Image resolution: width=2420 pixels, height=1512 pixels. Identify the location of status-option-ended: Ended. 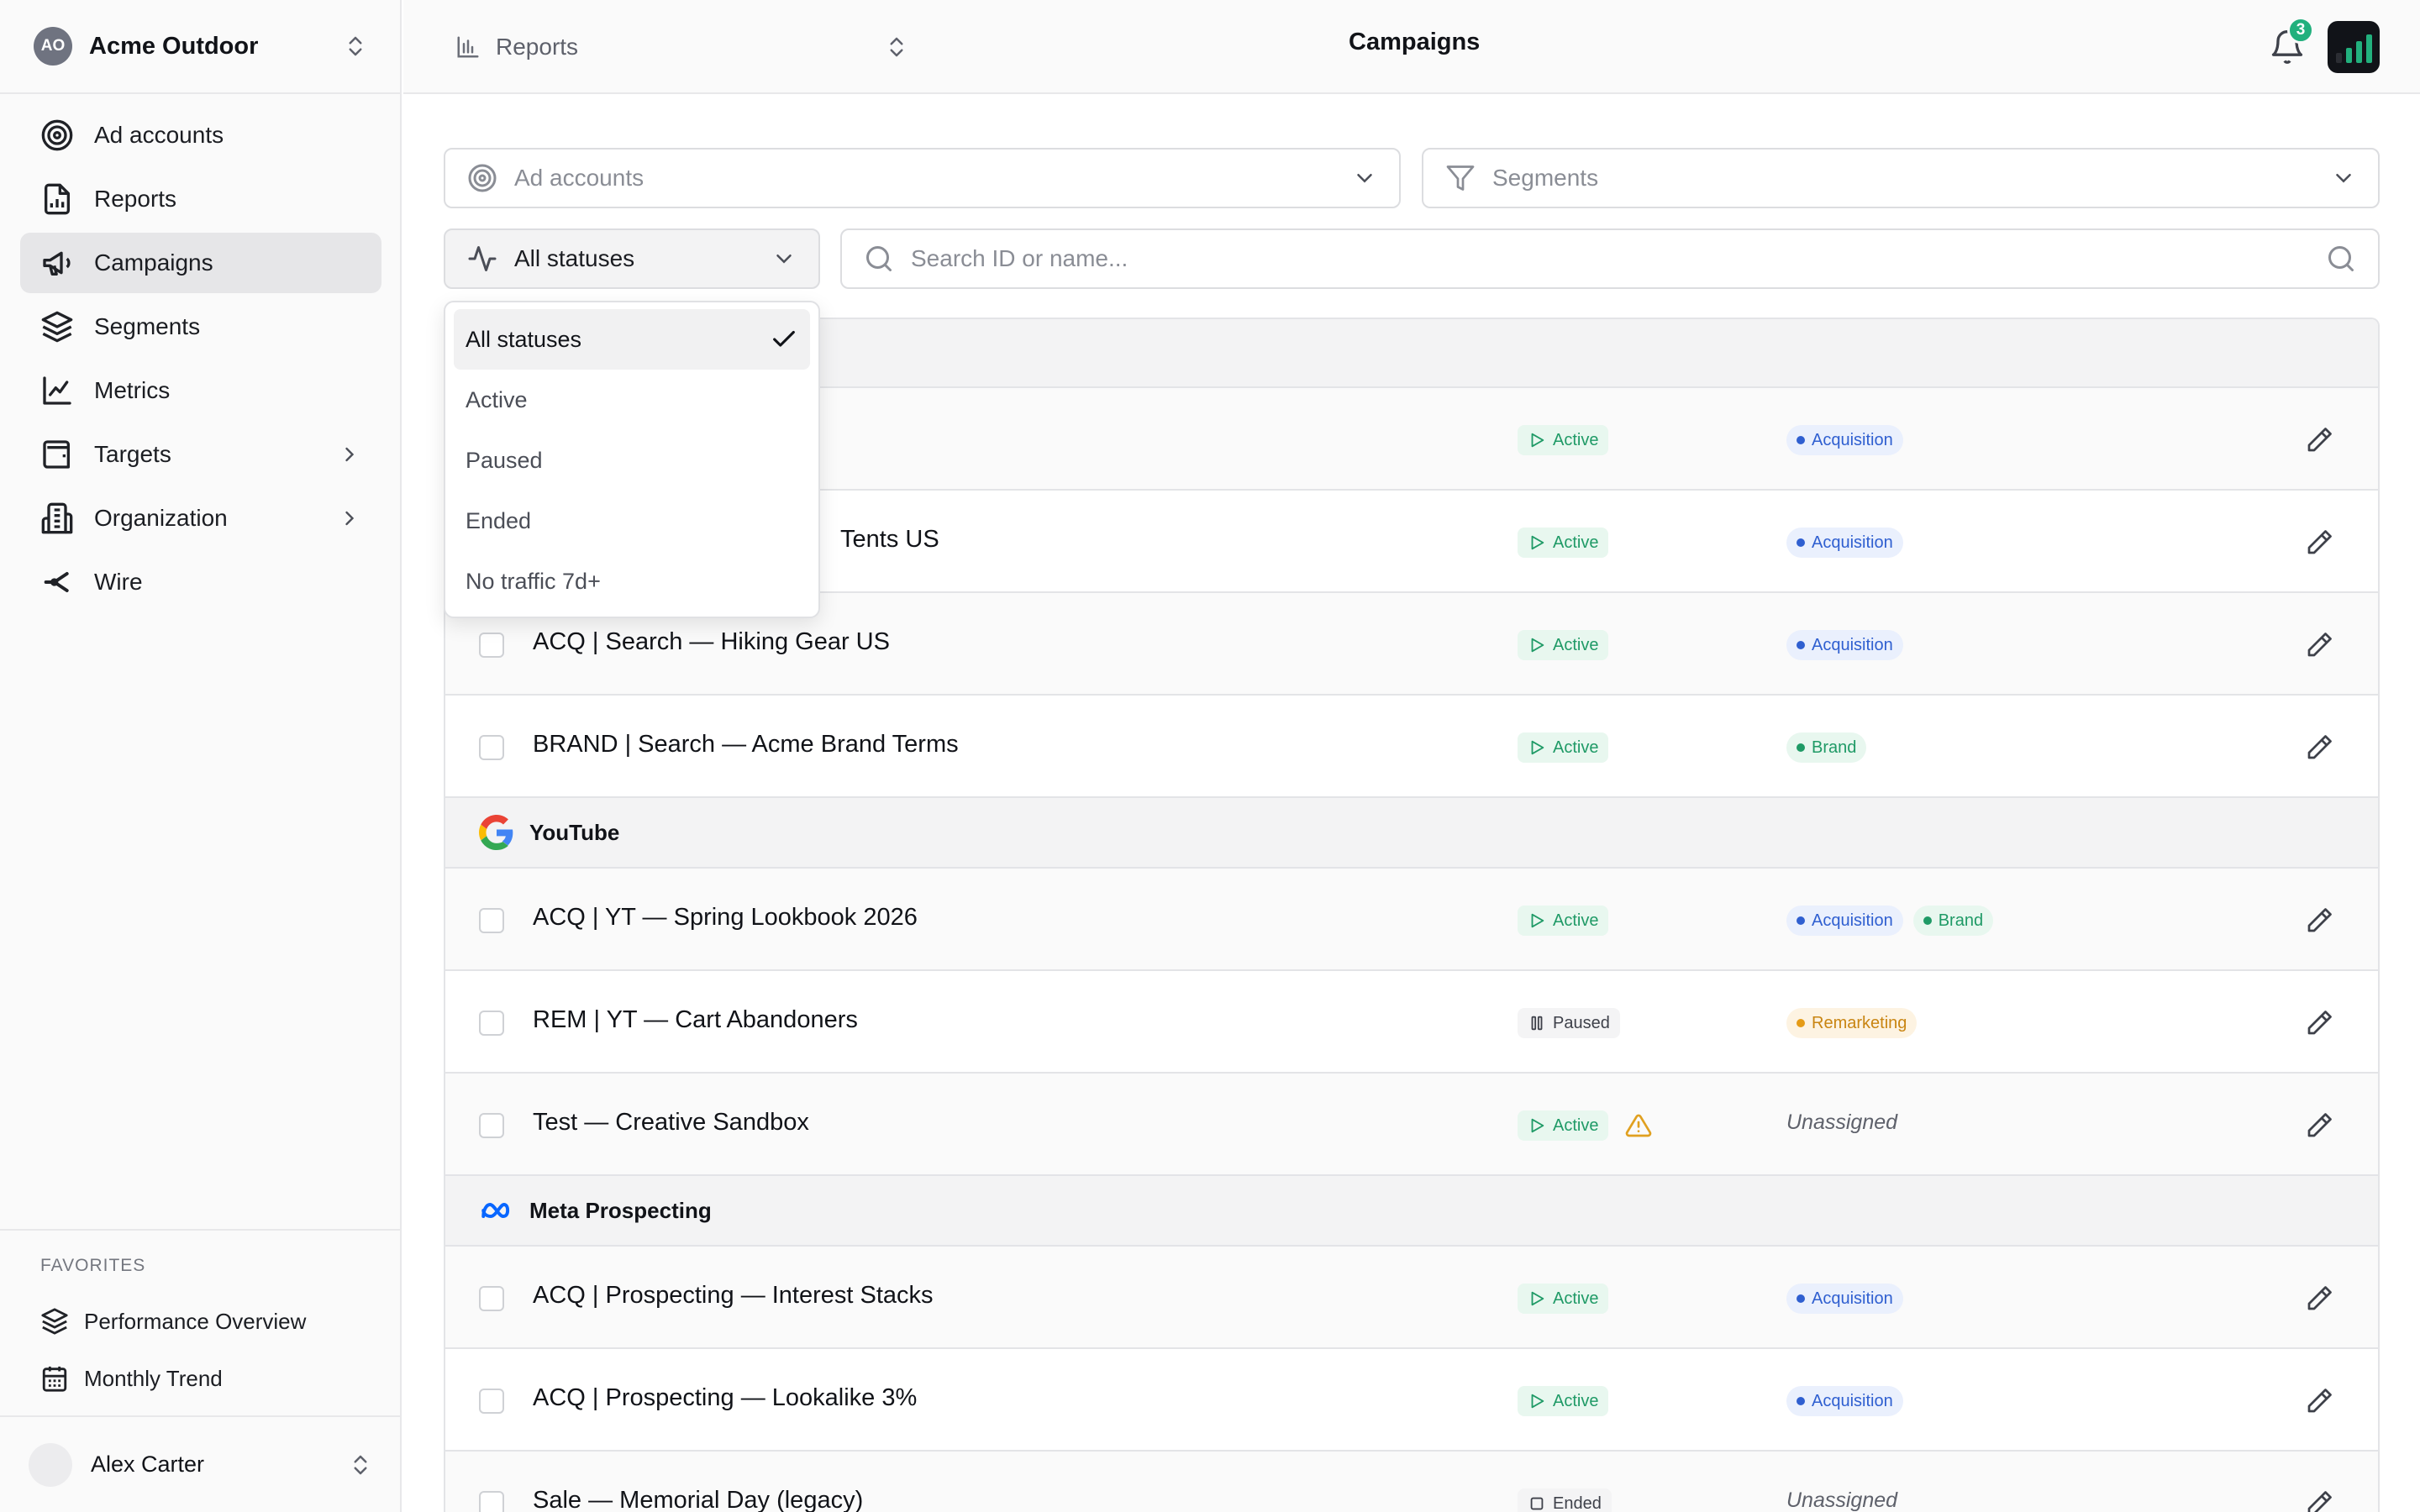
(632, 521).